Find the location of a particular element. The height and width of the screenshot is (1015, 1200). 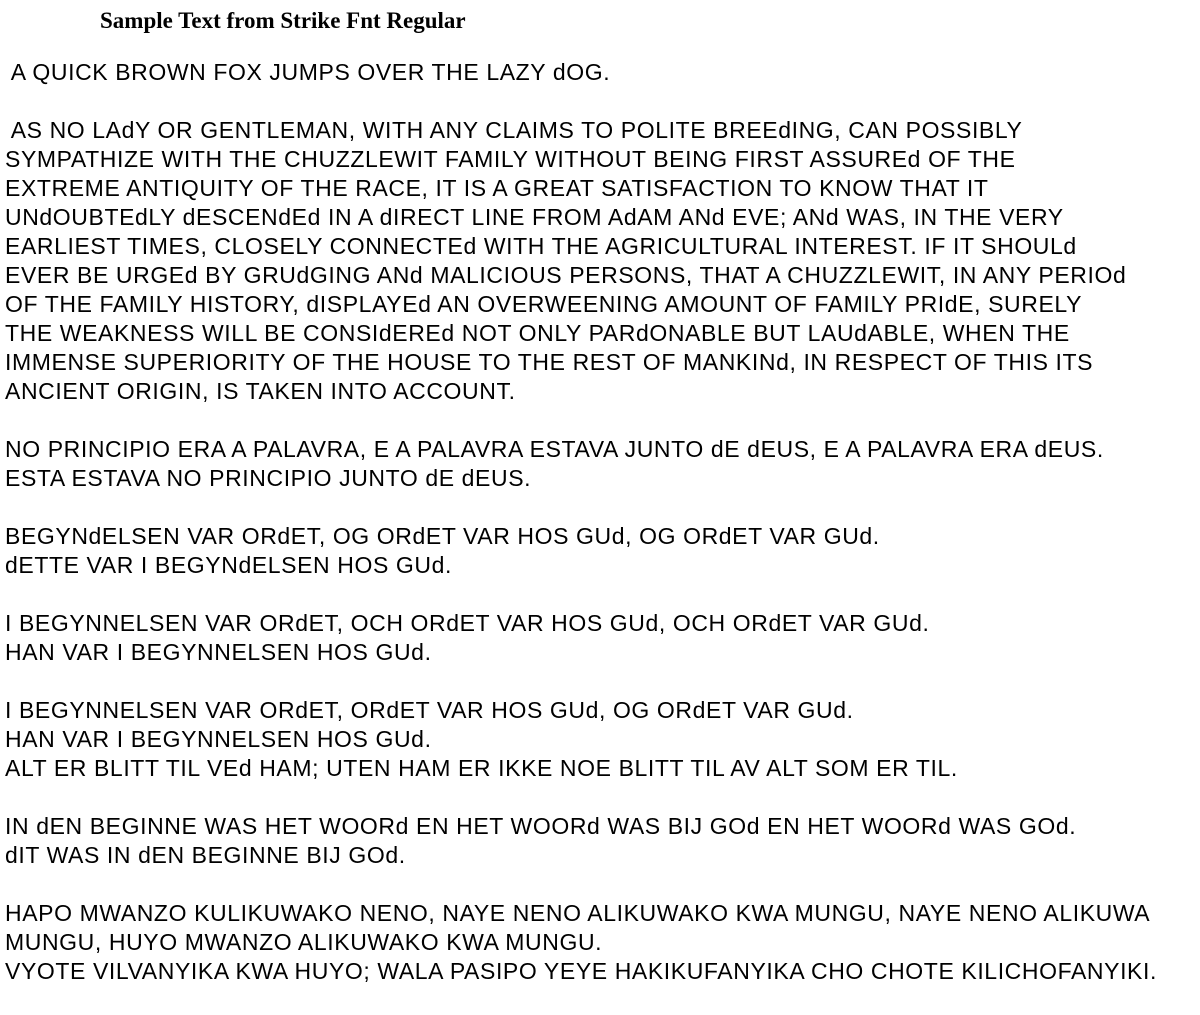

text-line: dIT WAS IN dEN BEGINNE BIJ GOd. is located at coordinates (205, 855).